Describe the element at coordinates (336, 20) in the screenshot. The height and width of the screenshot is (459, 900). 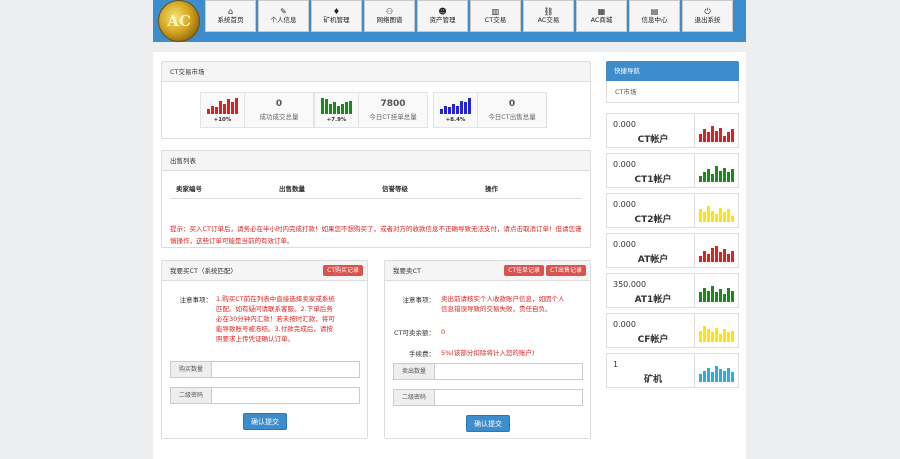
I see `nav-label: 矿机管理` at that location.